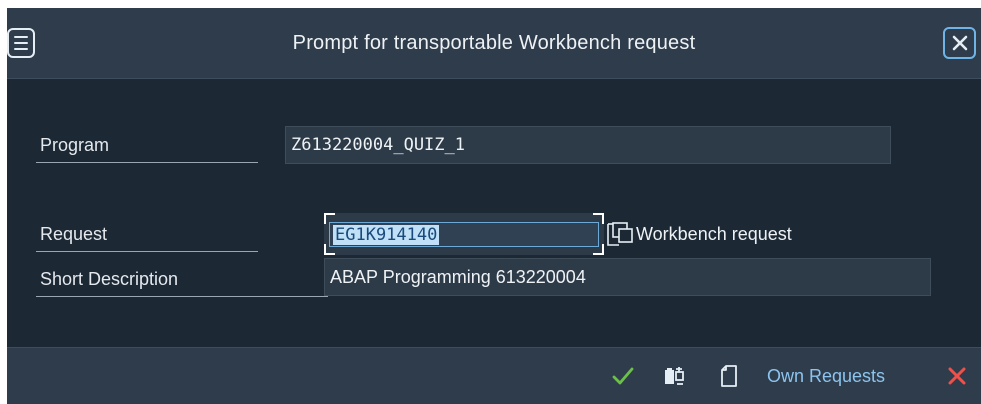 The height and width of the screenshot is (404, 981). I want to click on cancel-x-icon, so click(957, 376).